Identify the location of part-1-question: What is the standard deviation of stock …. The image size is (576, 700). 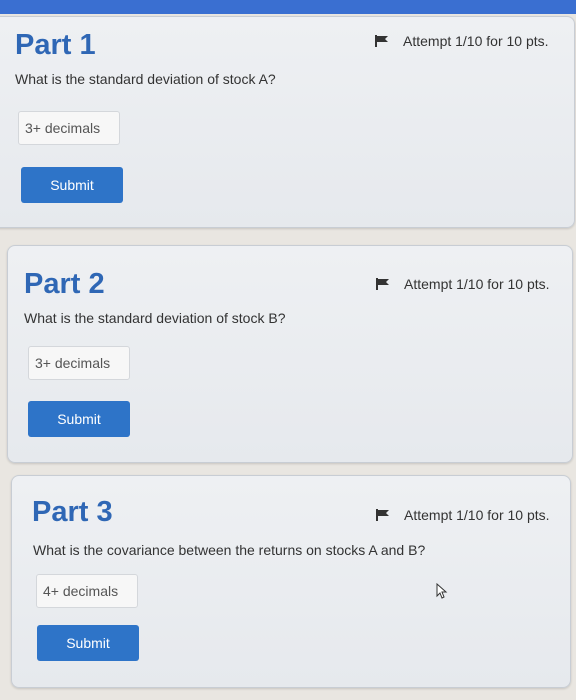
(145, 79).